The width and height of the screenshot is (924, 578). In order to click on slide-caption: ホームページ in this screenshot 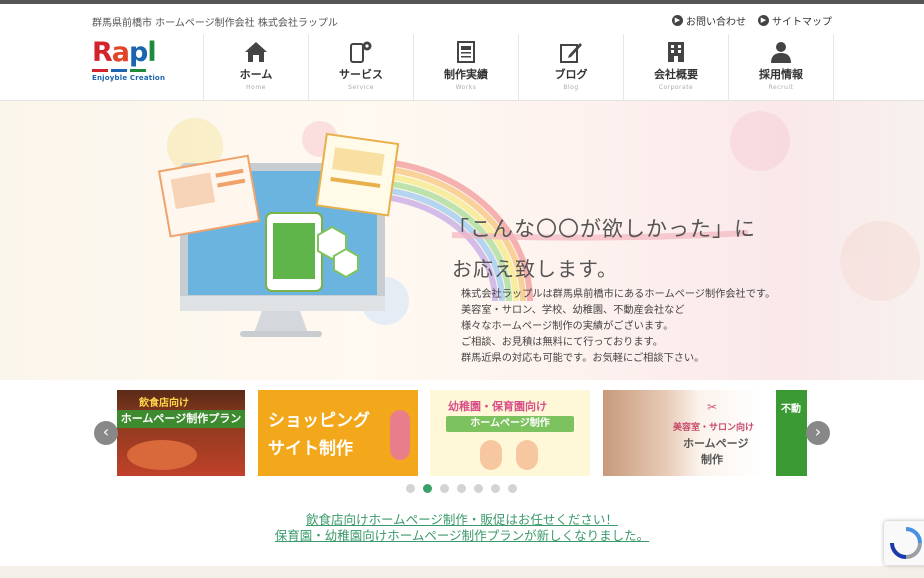, I will do `click(716, 443)`.